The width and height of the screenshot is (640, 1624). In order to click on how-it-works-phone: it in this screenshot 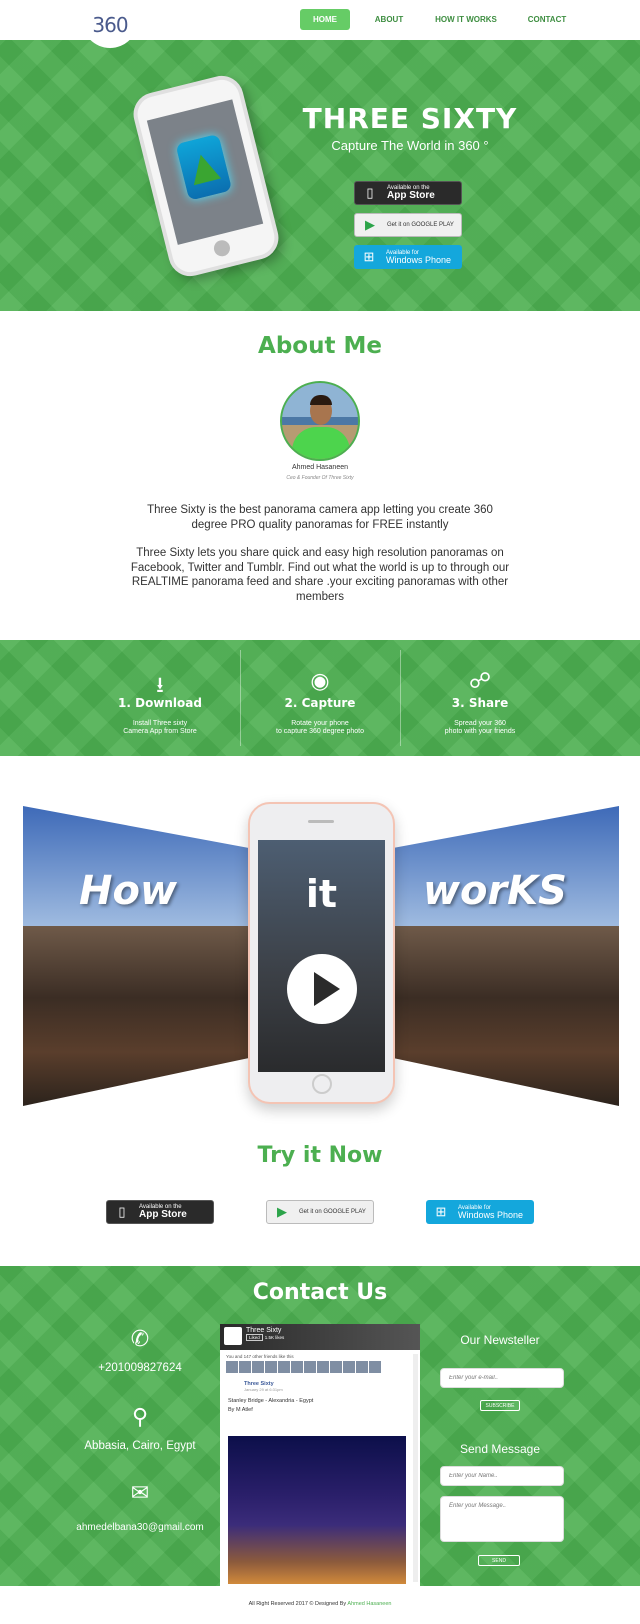, I will do `click(321, 953)`.